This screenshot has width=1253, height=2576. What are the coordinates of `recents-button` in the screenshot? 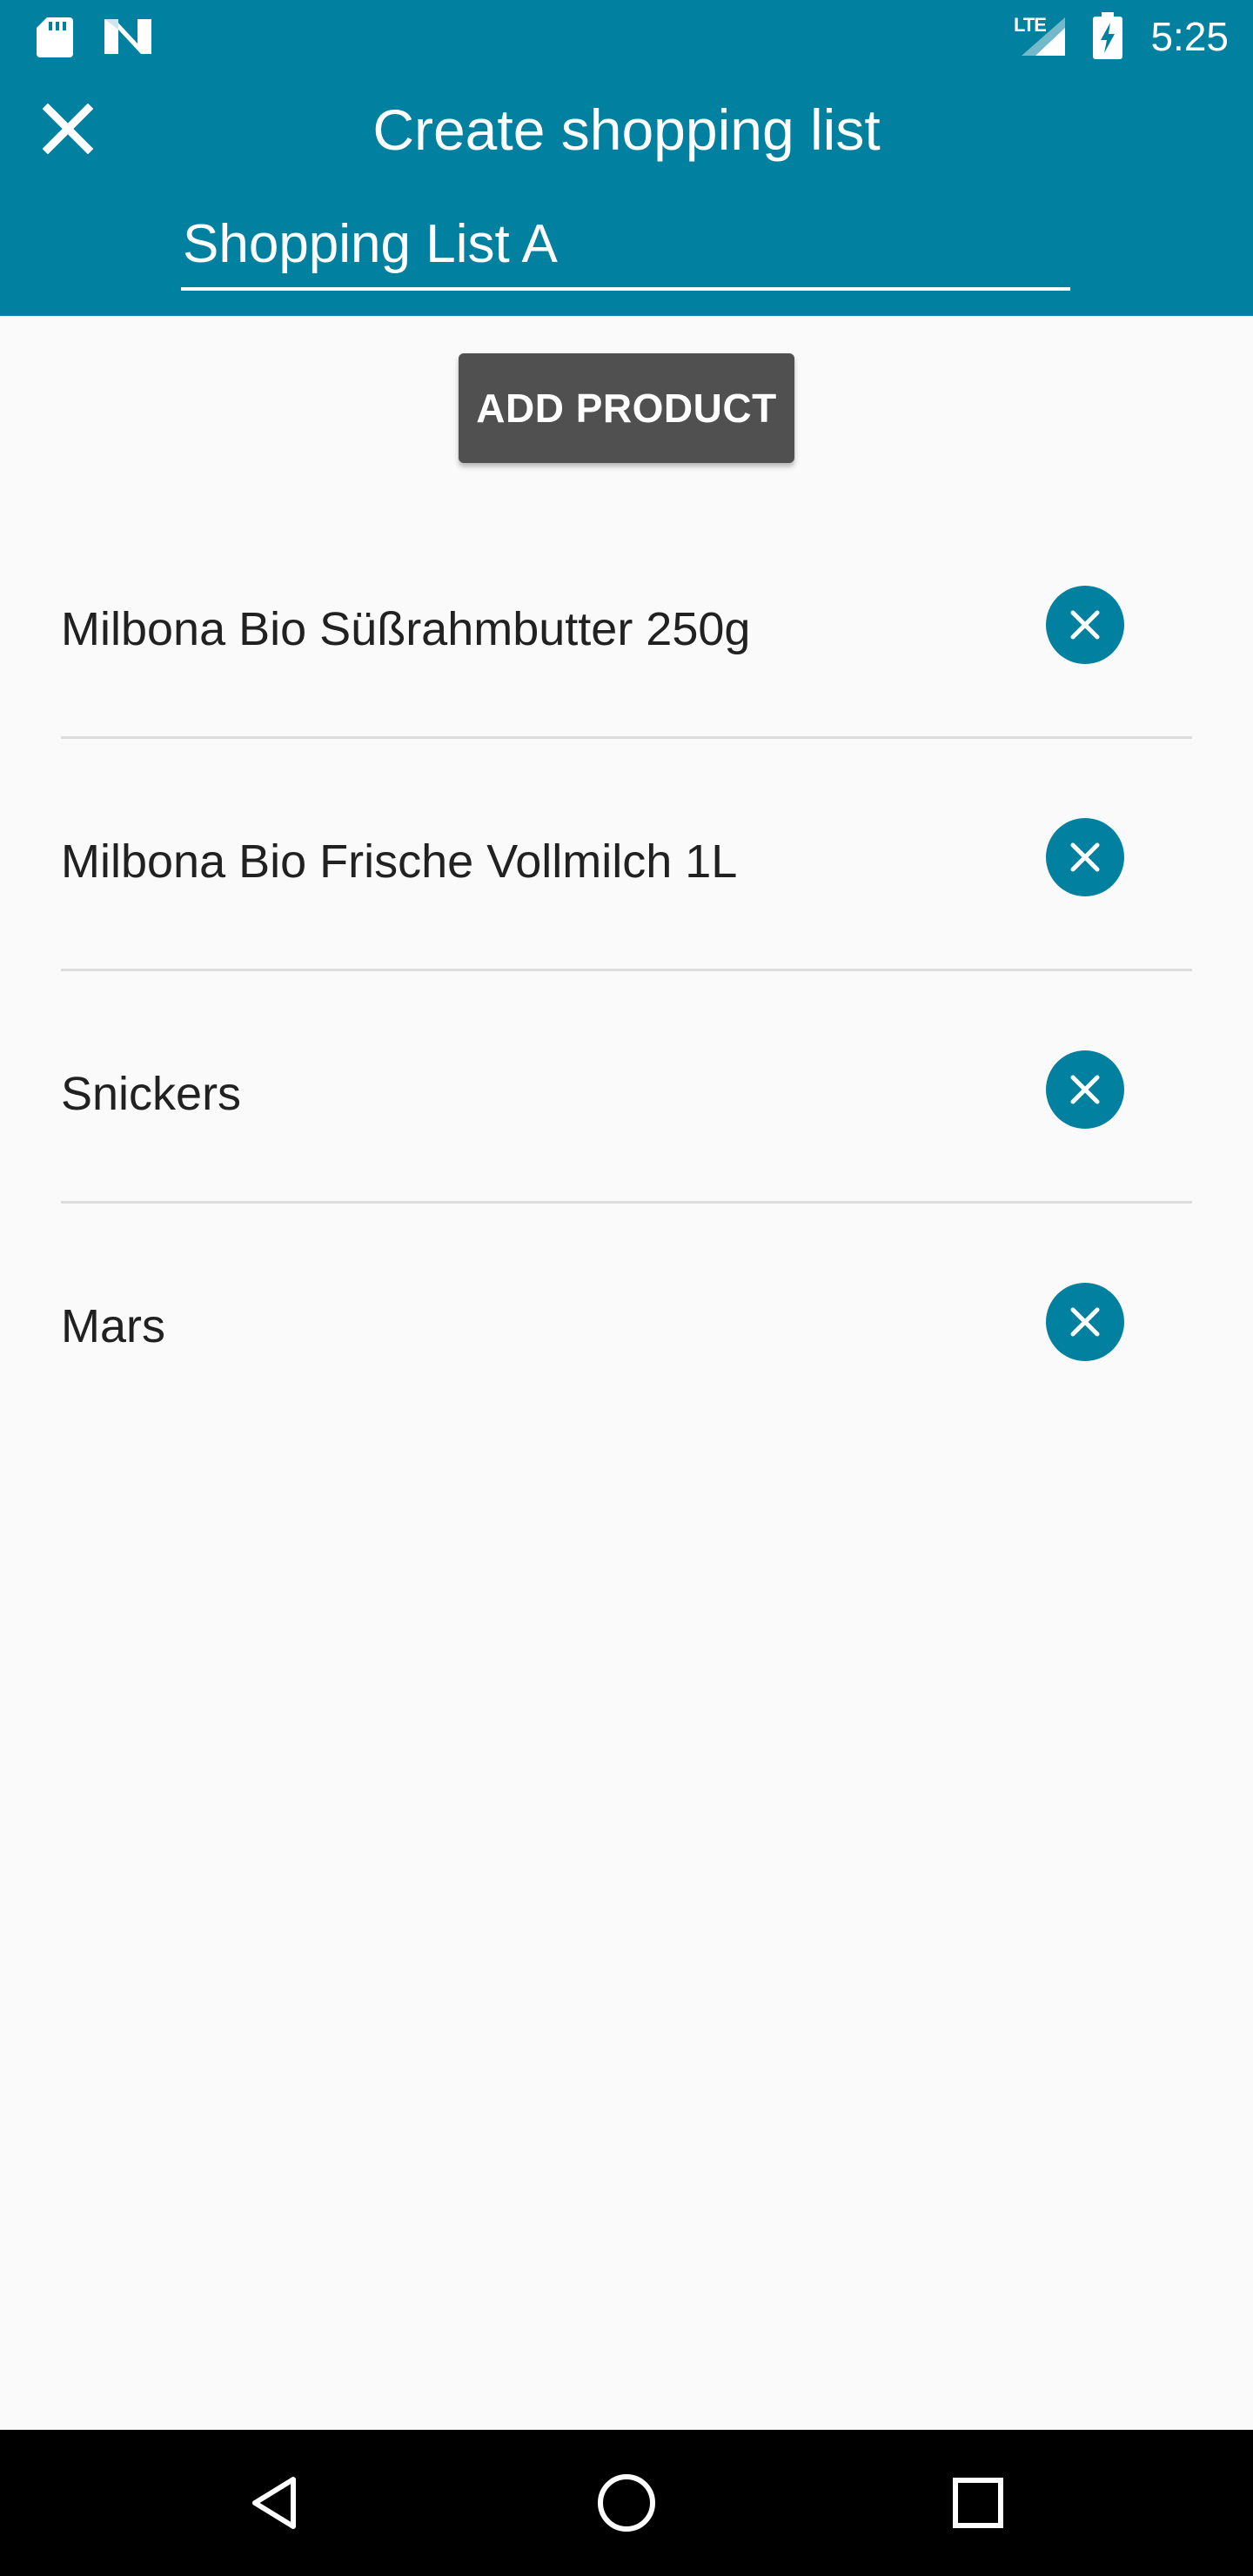 It's located at (978, 2502).